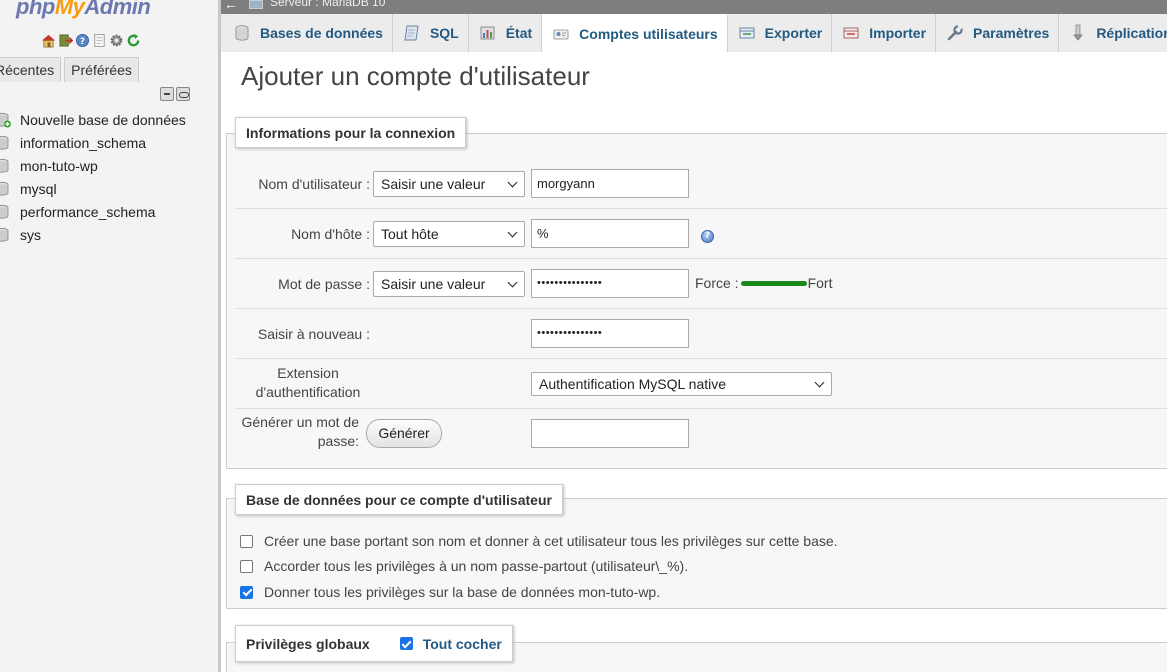  What do you see at coordinates (93, 211) in the screenshot?
I see `tree-item-database: performance_schema` at bounding box center [93, 211].